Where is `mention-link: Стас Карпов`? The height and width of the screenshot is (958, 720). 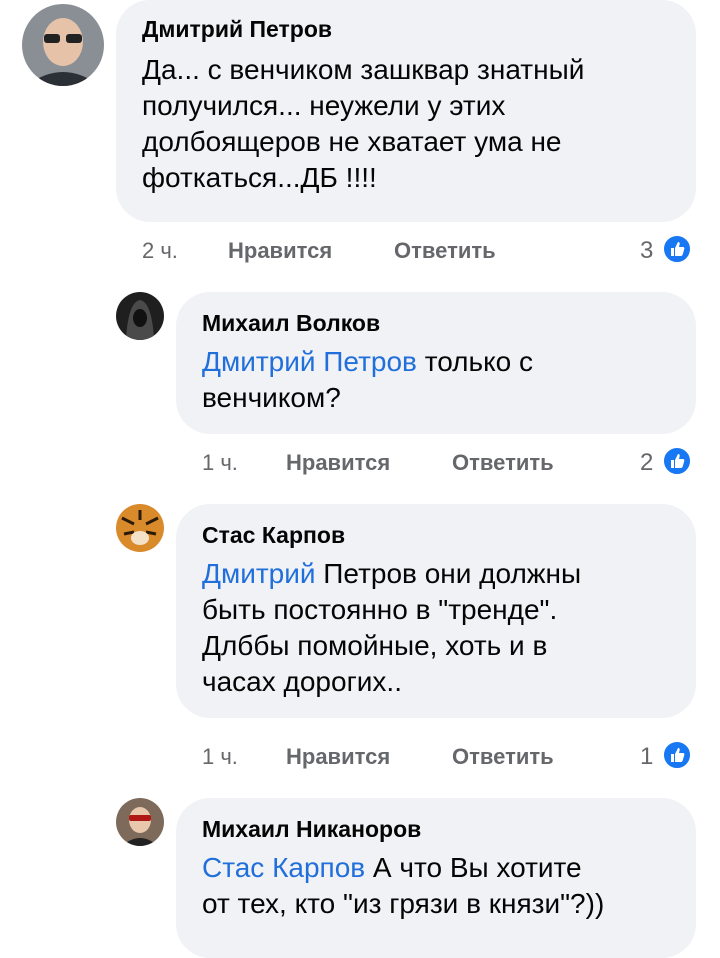 mention-link: Стас Карпов is located at coordinates (283, 867).